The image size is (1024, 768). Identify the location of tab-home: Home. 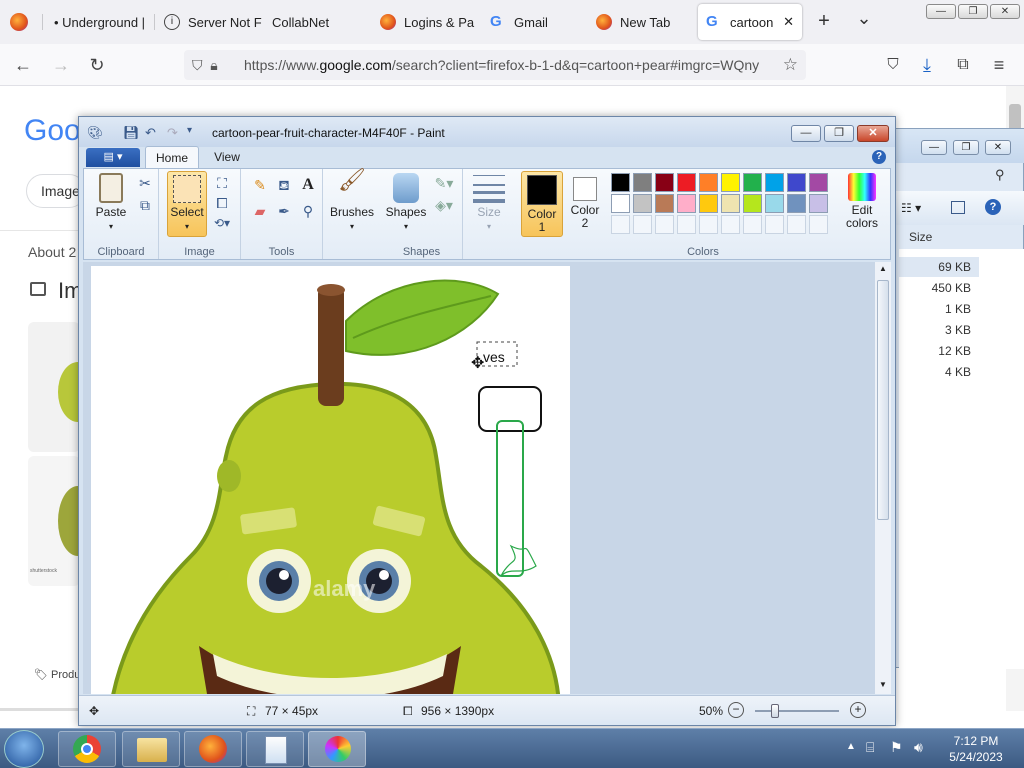
(172, 157).